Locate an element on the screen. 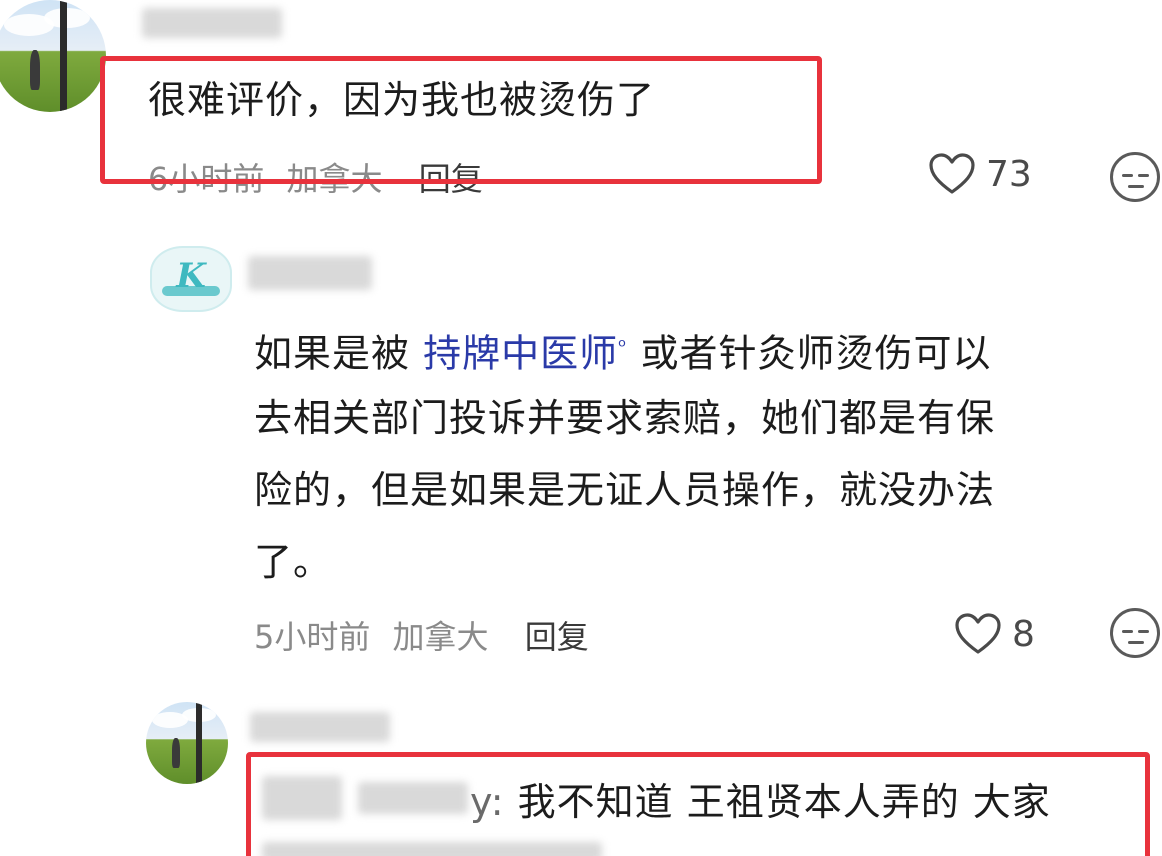 The image size is (1162, 856). comment-2-line-2: 去相关部门投诉并要求索赔，她们都是有保 is located at coordinates (625, 418).